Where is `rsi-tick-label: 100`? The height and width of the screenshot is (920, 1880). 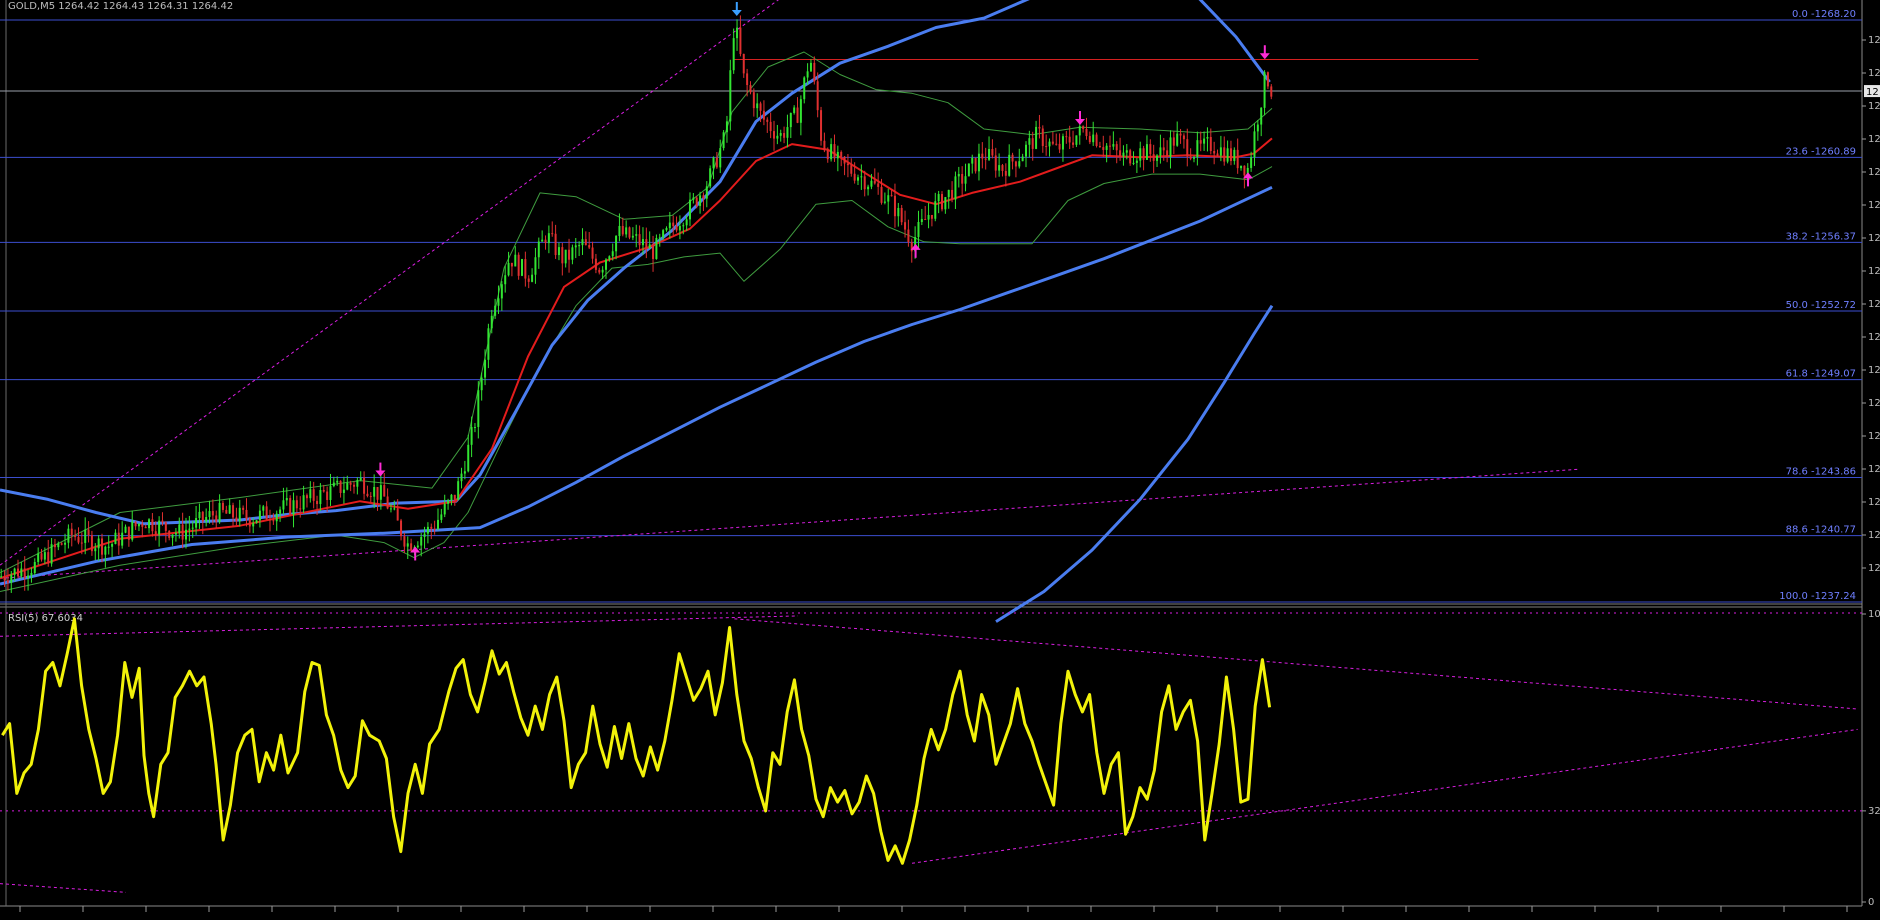 rsi-tick-label: 100 is located at coordinates (1874, 614).